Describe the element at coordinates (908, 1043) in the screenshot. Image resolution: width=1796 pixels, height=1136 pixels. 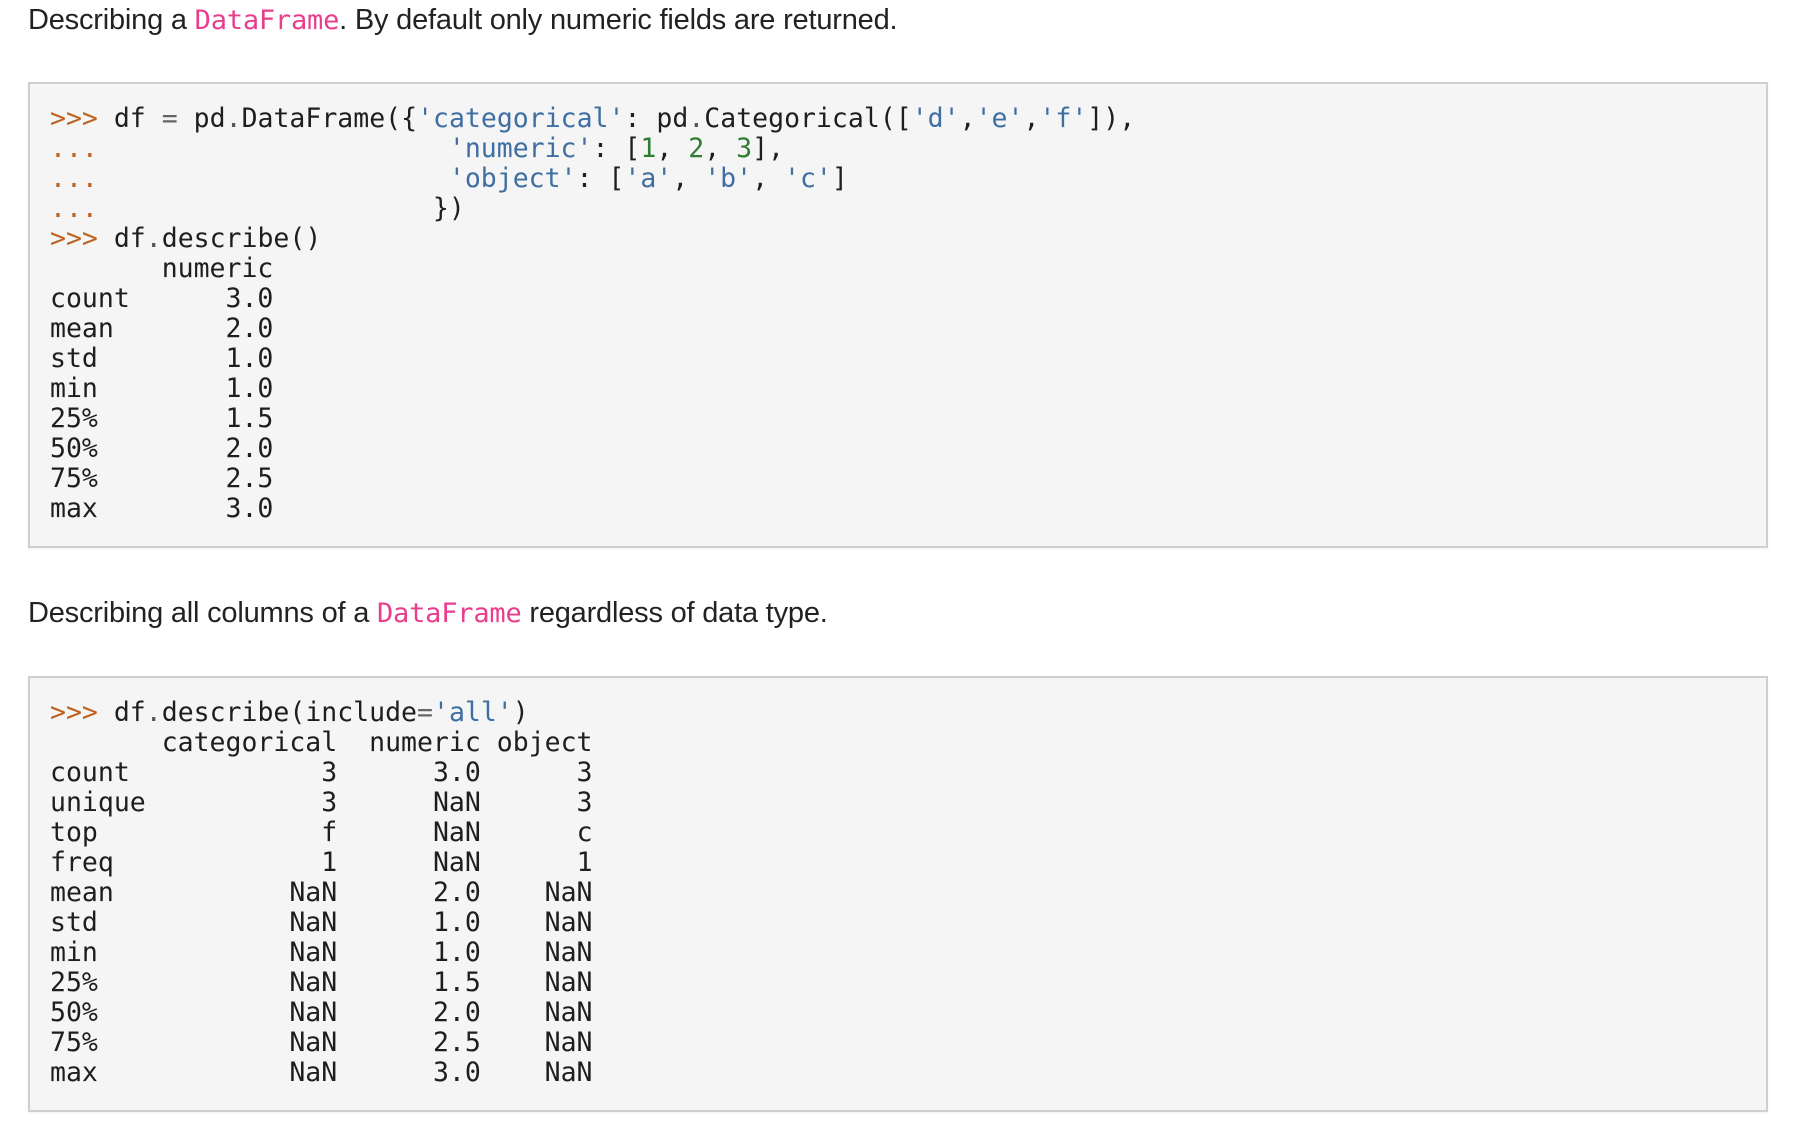
I see `table-row: 75% NaN 2.5 NaN` at that location.